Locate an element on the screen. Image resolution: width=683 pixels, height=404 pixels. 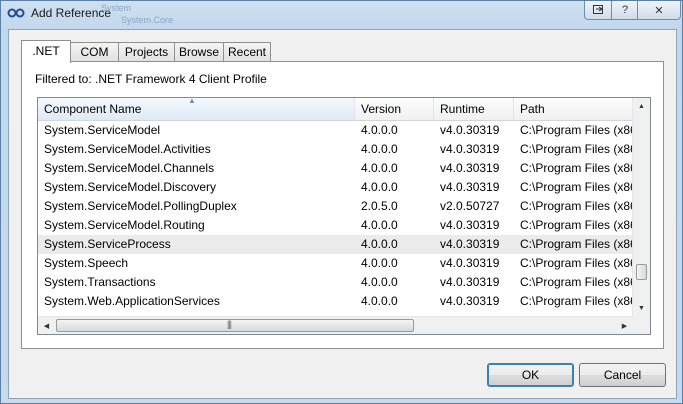
column-header-version: Version is located at coordinates (394, 109).